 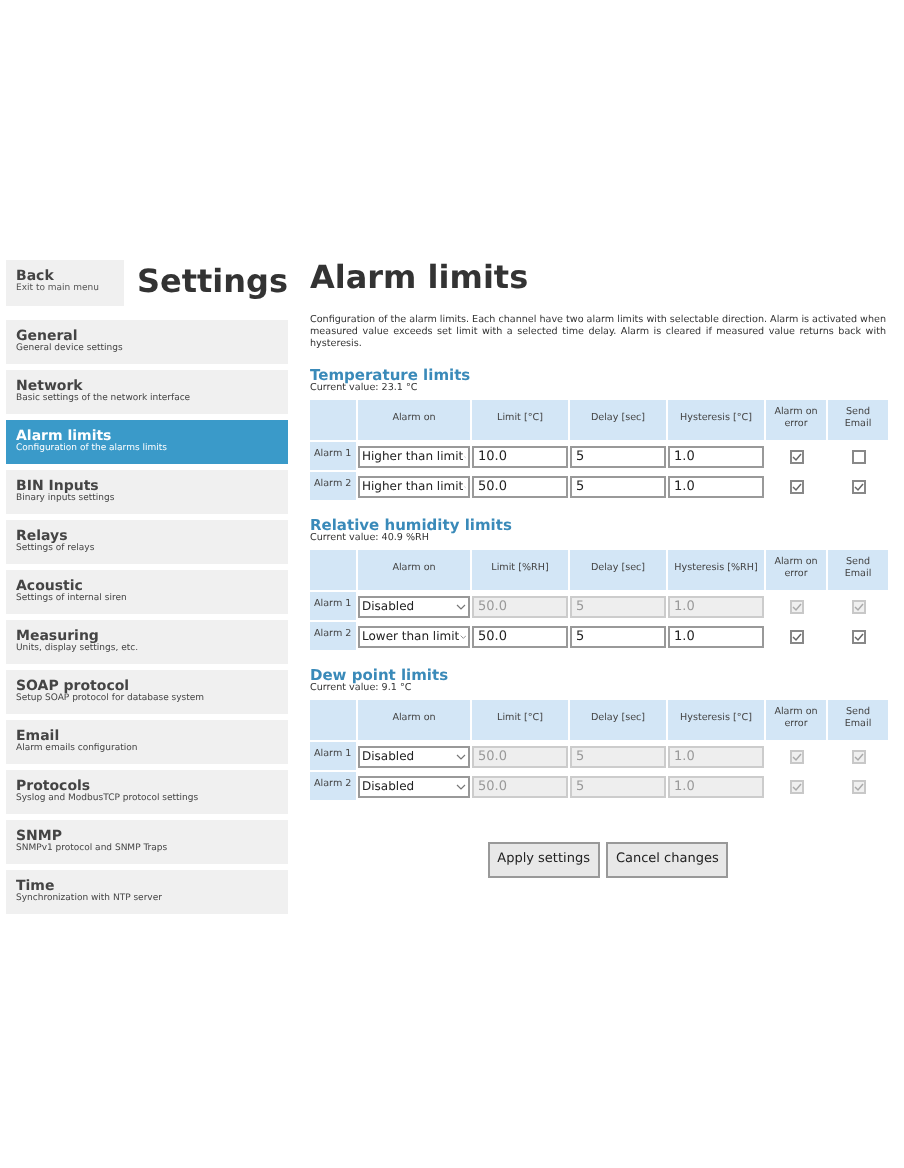 I want to click on settings-title: Settings, so click(x=212, y=282).